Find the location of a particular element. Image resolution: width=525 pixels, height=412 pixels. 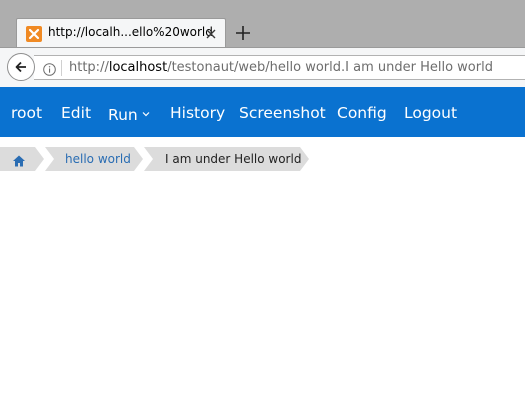

menu-item-logout: Logout is located at coordinates (430, 113).